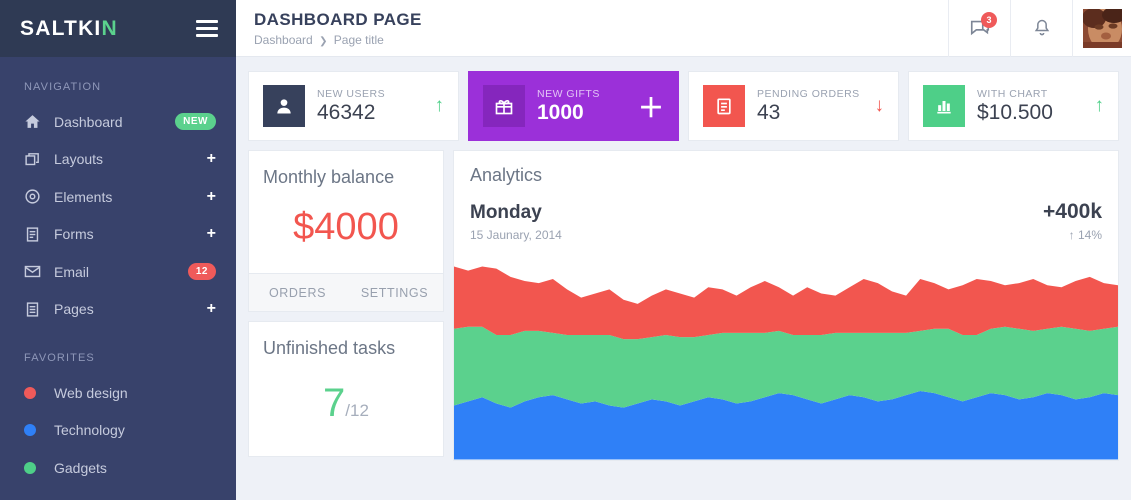 This screenshot has height=500, width=1131. I want to click on bar-chart-icon, so click(944, 106).